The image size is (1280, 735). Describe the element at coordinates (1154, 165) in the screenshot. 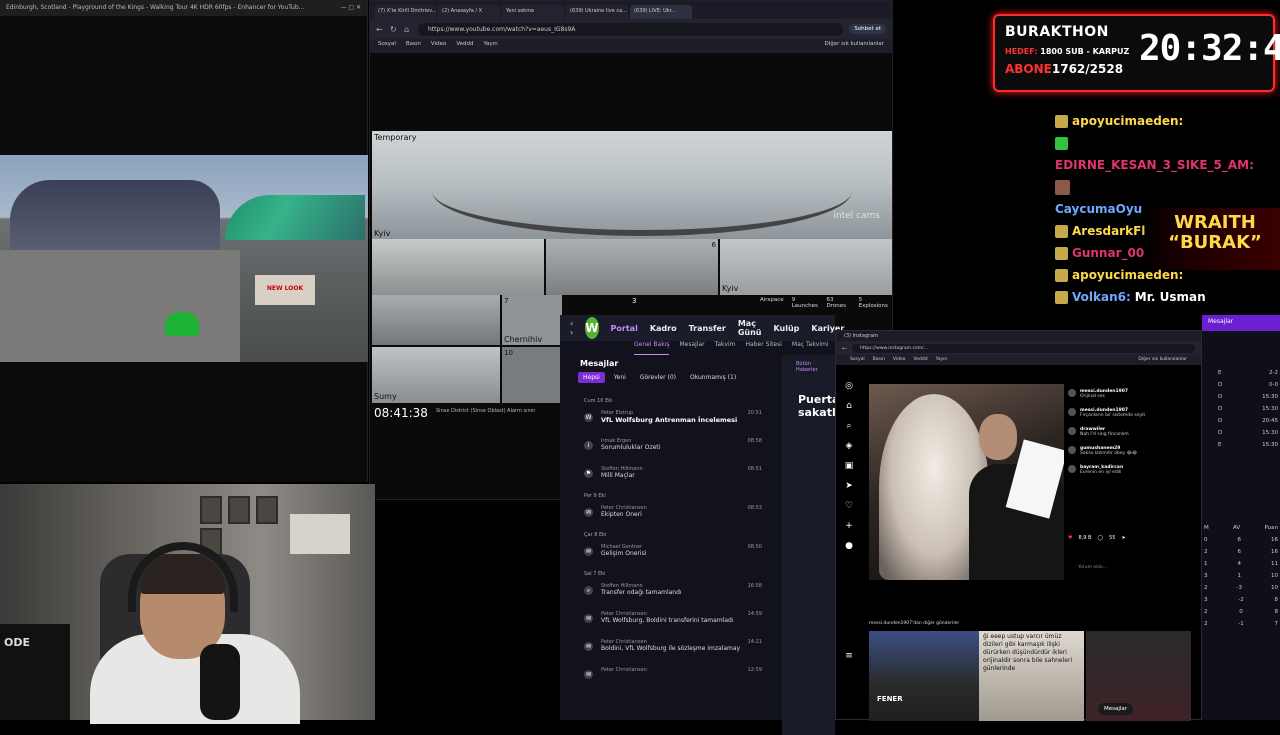

I see `chat-user: EDIRNE_KESAN_3_SIKE_5_AM:` at that location.